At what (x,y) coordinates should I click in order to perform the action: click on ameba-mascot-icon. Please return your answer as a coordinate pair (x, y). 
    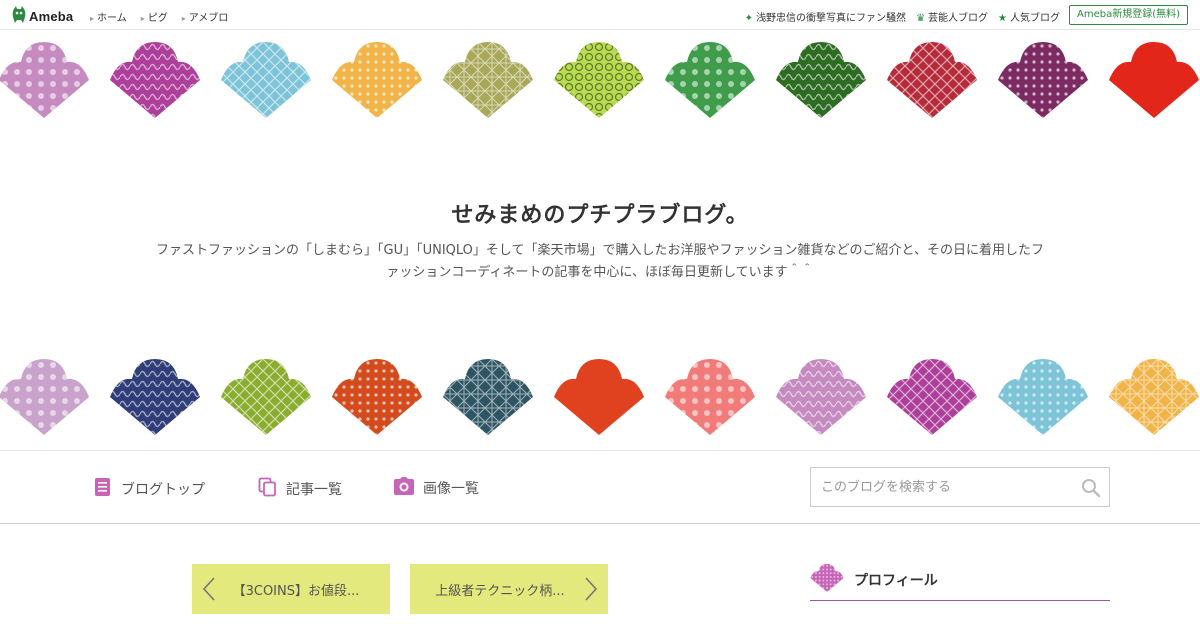
    Looking at the image, I should click on (19, 16).